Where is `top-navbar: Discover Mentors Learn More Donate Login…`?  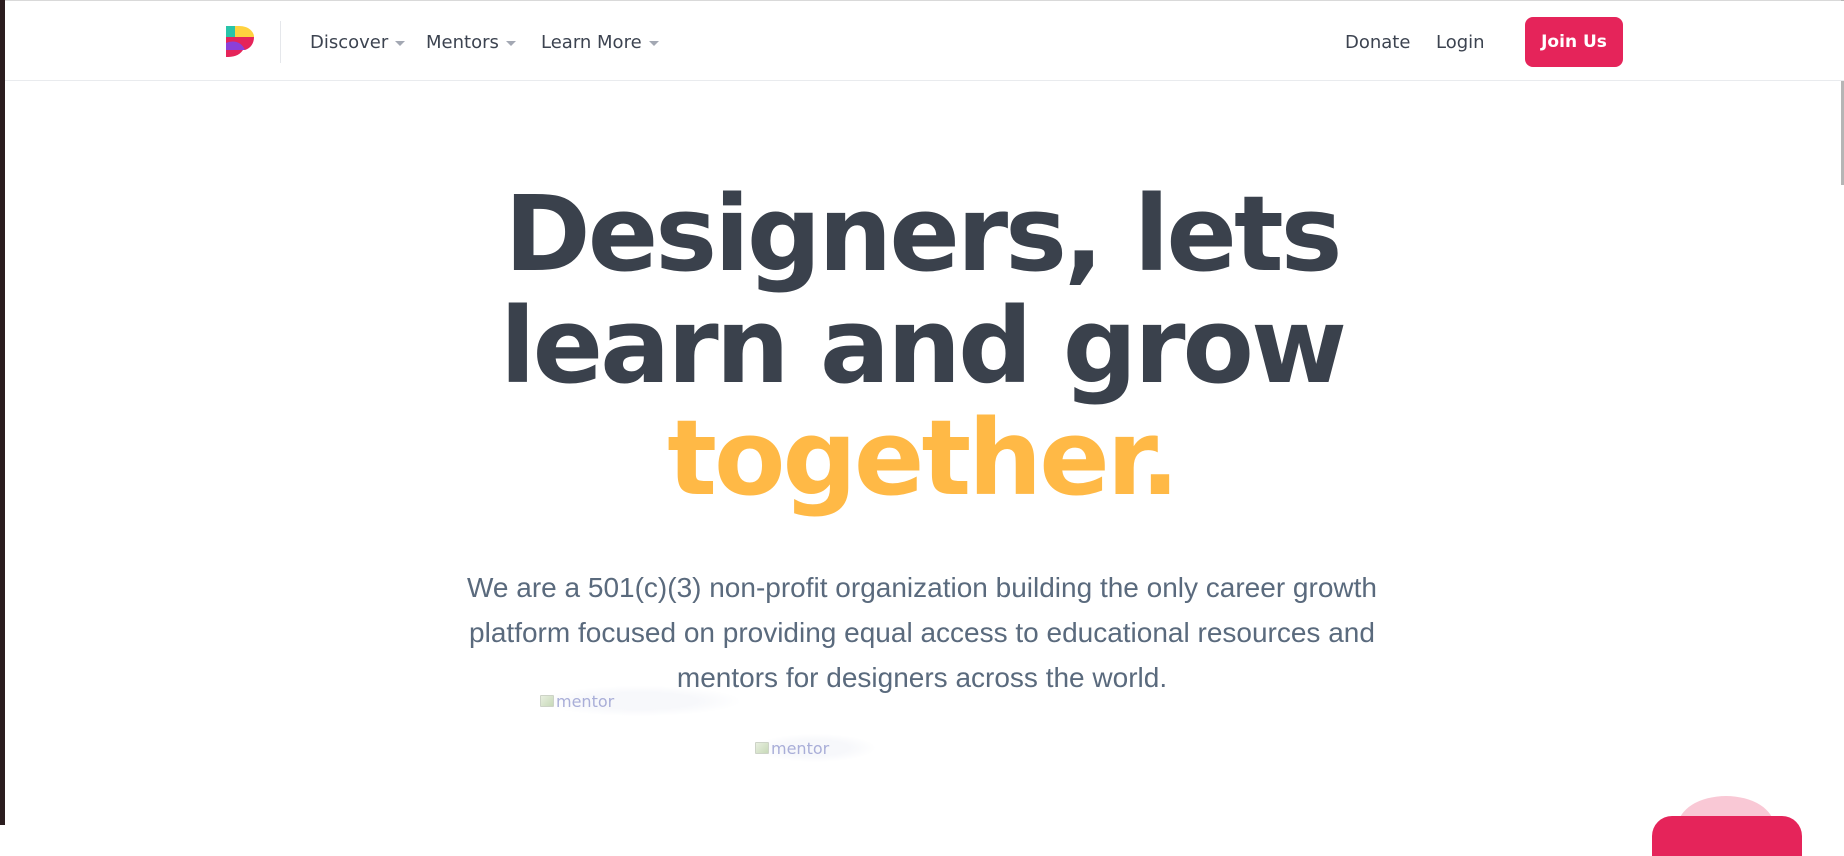 top-navbar: Discover Mentors Learn More Donate Login… is located at coordinates (924, 41).